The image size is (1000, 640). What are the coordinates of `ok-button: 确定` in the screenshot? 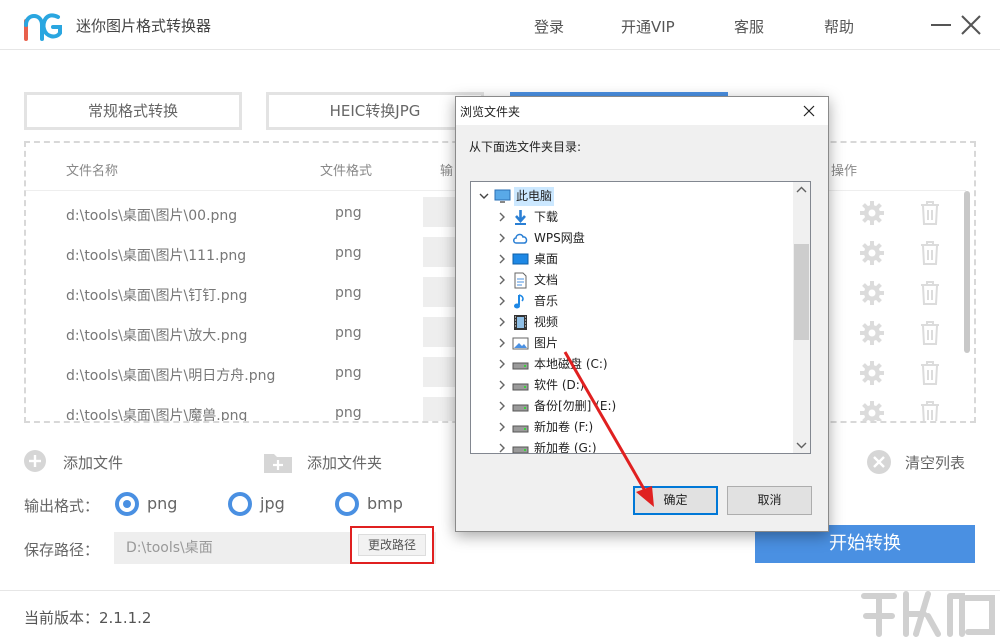 It's located at (675, 500).